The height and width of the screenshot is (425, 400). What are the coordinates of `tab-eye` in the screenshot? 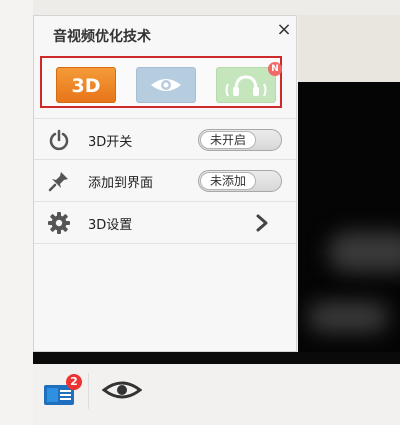 It's located at (166, 85).